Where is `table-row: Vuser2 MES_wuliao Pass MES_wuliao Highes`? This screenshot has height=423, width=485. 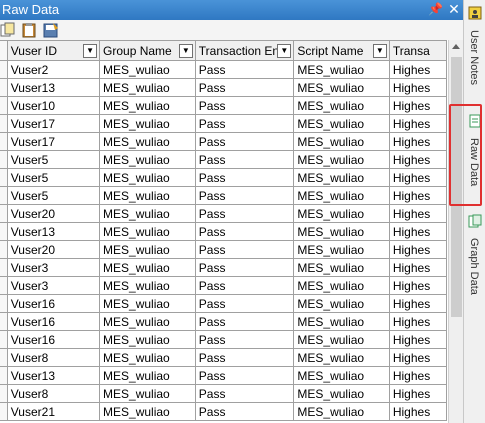 table-row: Vuser2 MES_wuliao Pass MES_wuliao Highes is located at coordinates (224, 69).